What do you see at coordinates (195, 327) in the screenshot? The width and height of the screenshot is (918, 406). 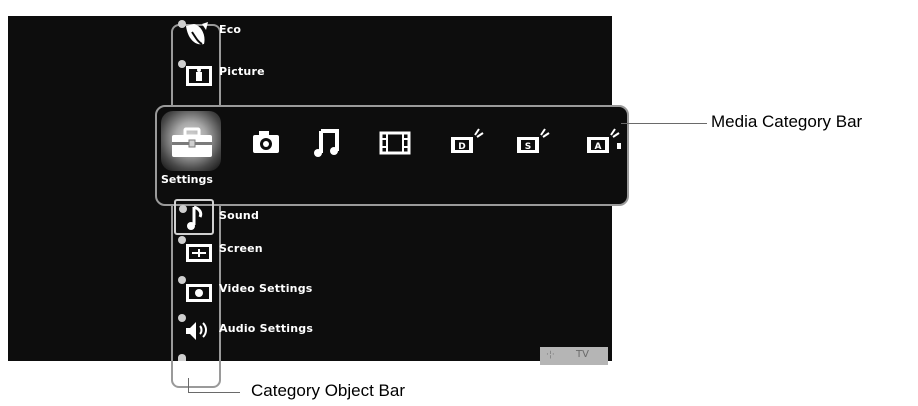 I see `audio-settings-icon` at bounding box center [195, 327].